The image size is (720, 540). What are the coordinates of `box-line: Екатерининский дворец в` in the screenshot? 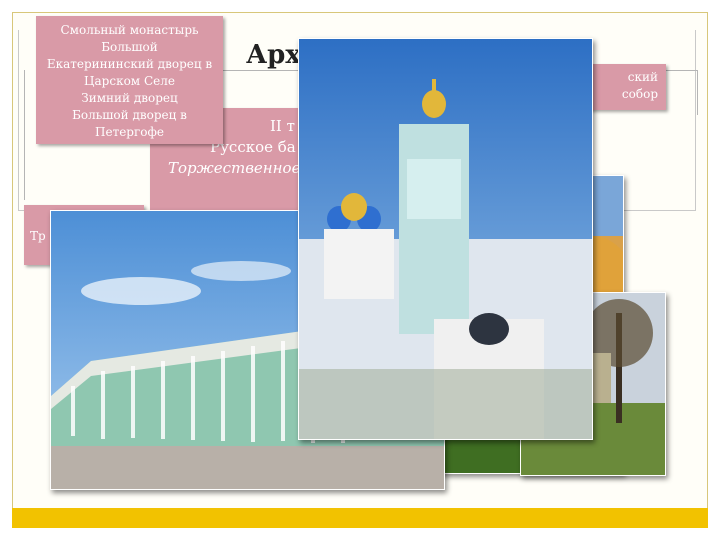 It's located at (129, 64).